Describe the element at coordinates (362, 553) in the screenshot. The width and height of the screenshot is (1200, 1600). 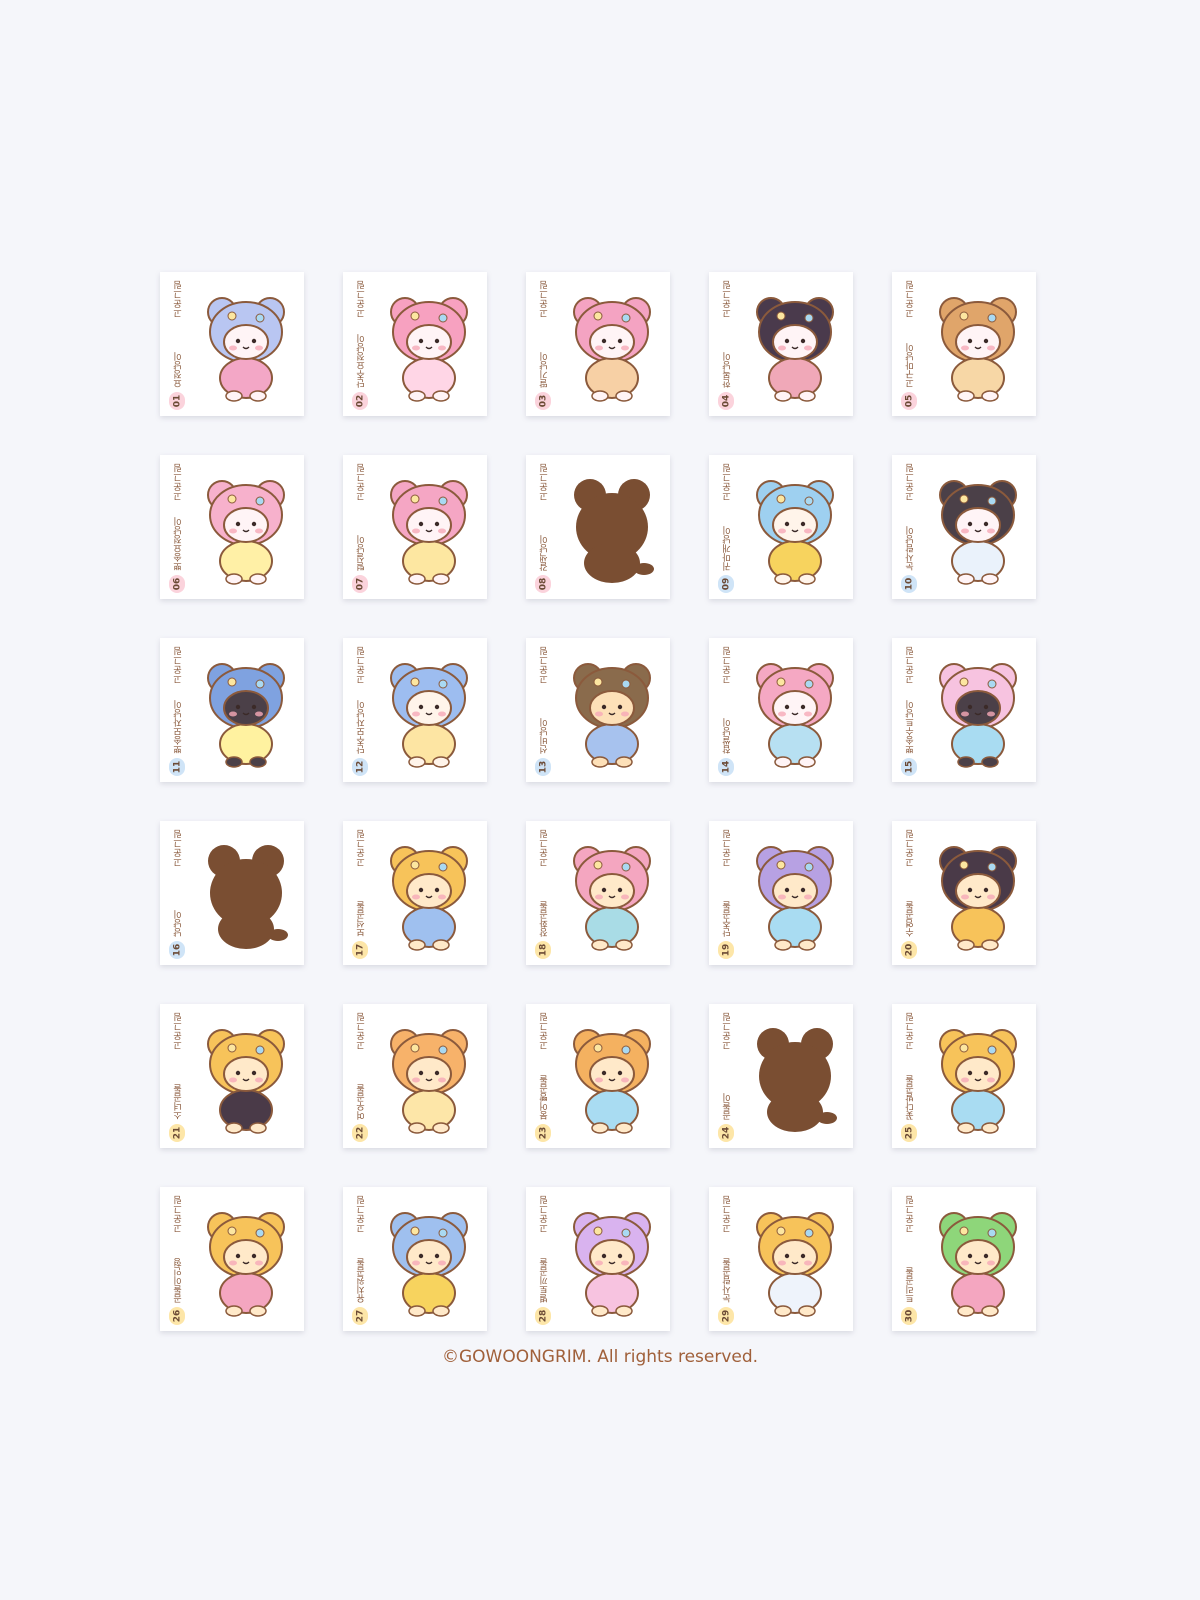
I see `sticker-name: 털실냥이` at that location.